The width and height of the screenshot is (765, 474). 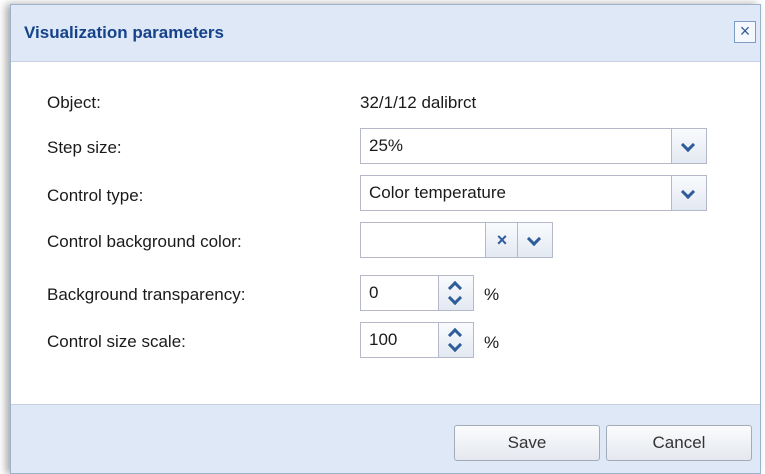 I want to click on control-size-scale-unit: %, so click(x=492, y=342).